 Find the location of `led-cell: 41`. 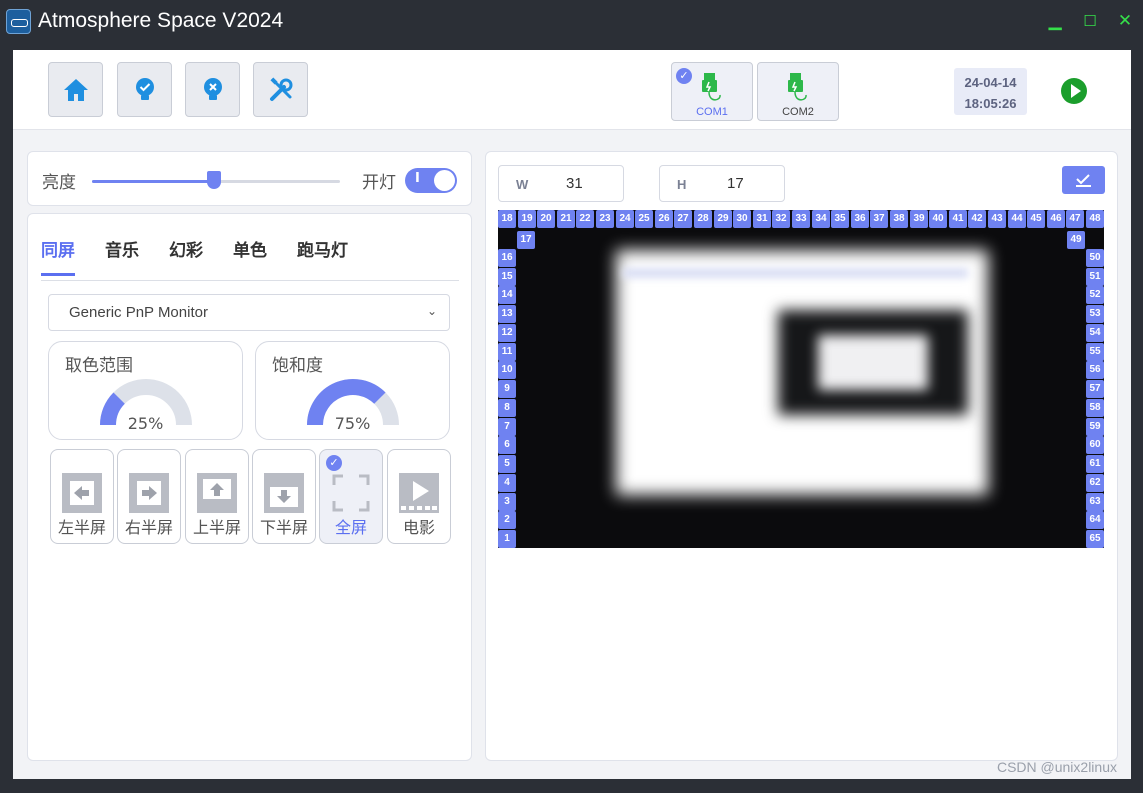

led-cell: 41 is located at coordinates (958, 219).